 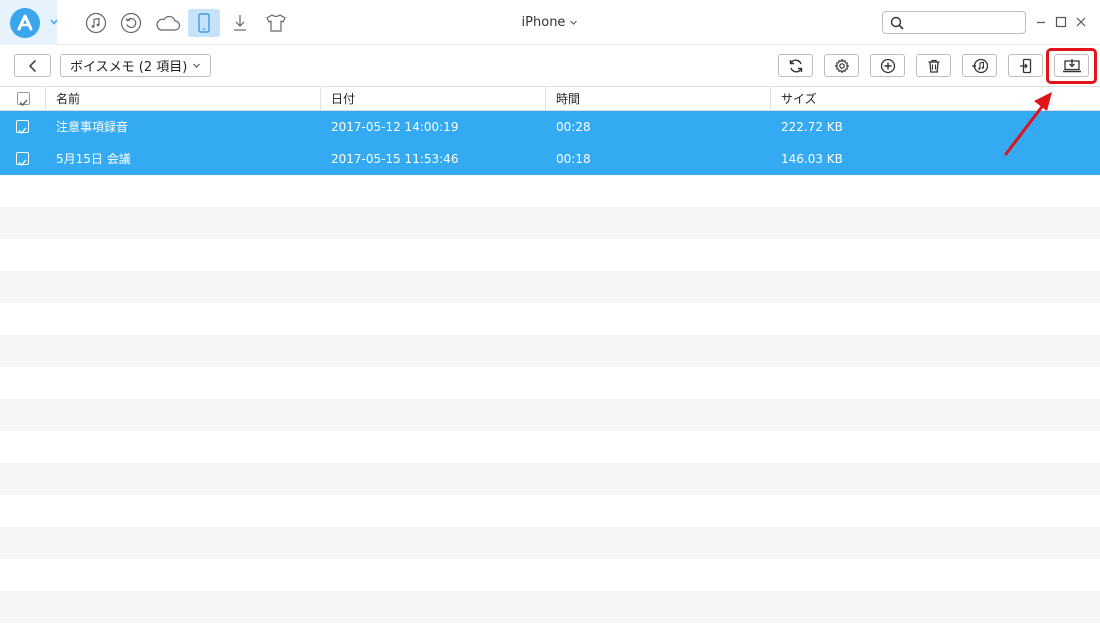 I want to click on download-icon, so click(x=240, y=23).